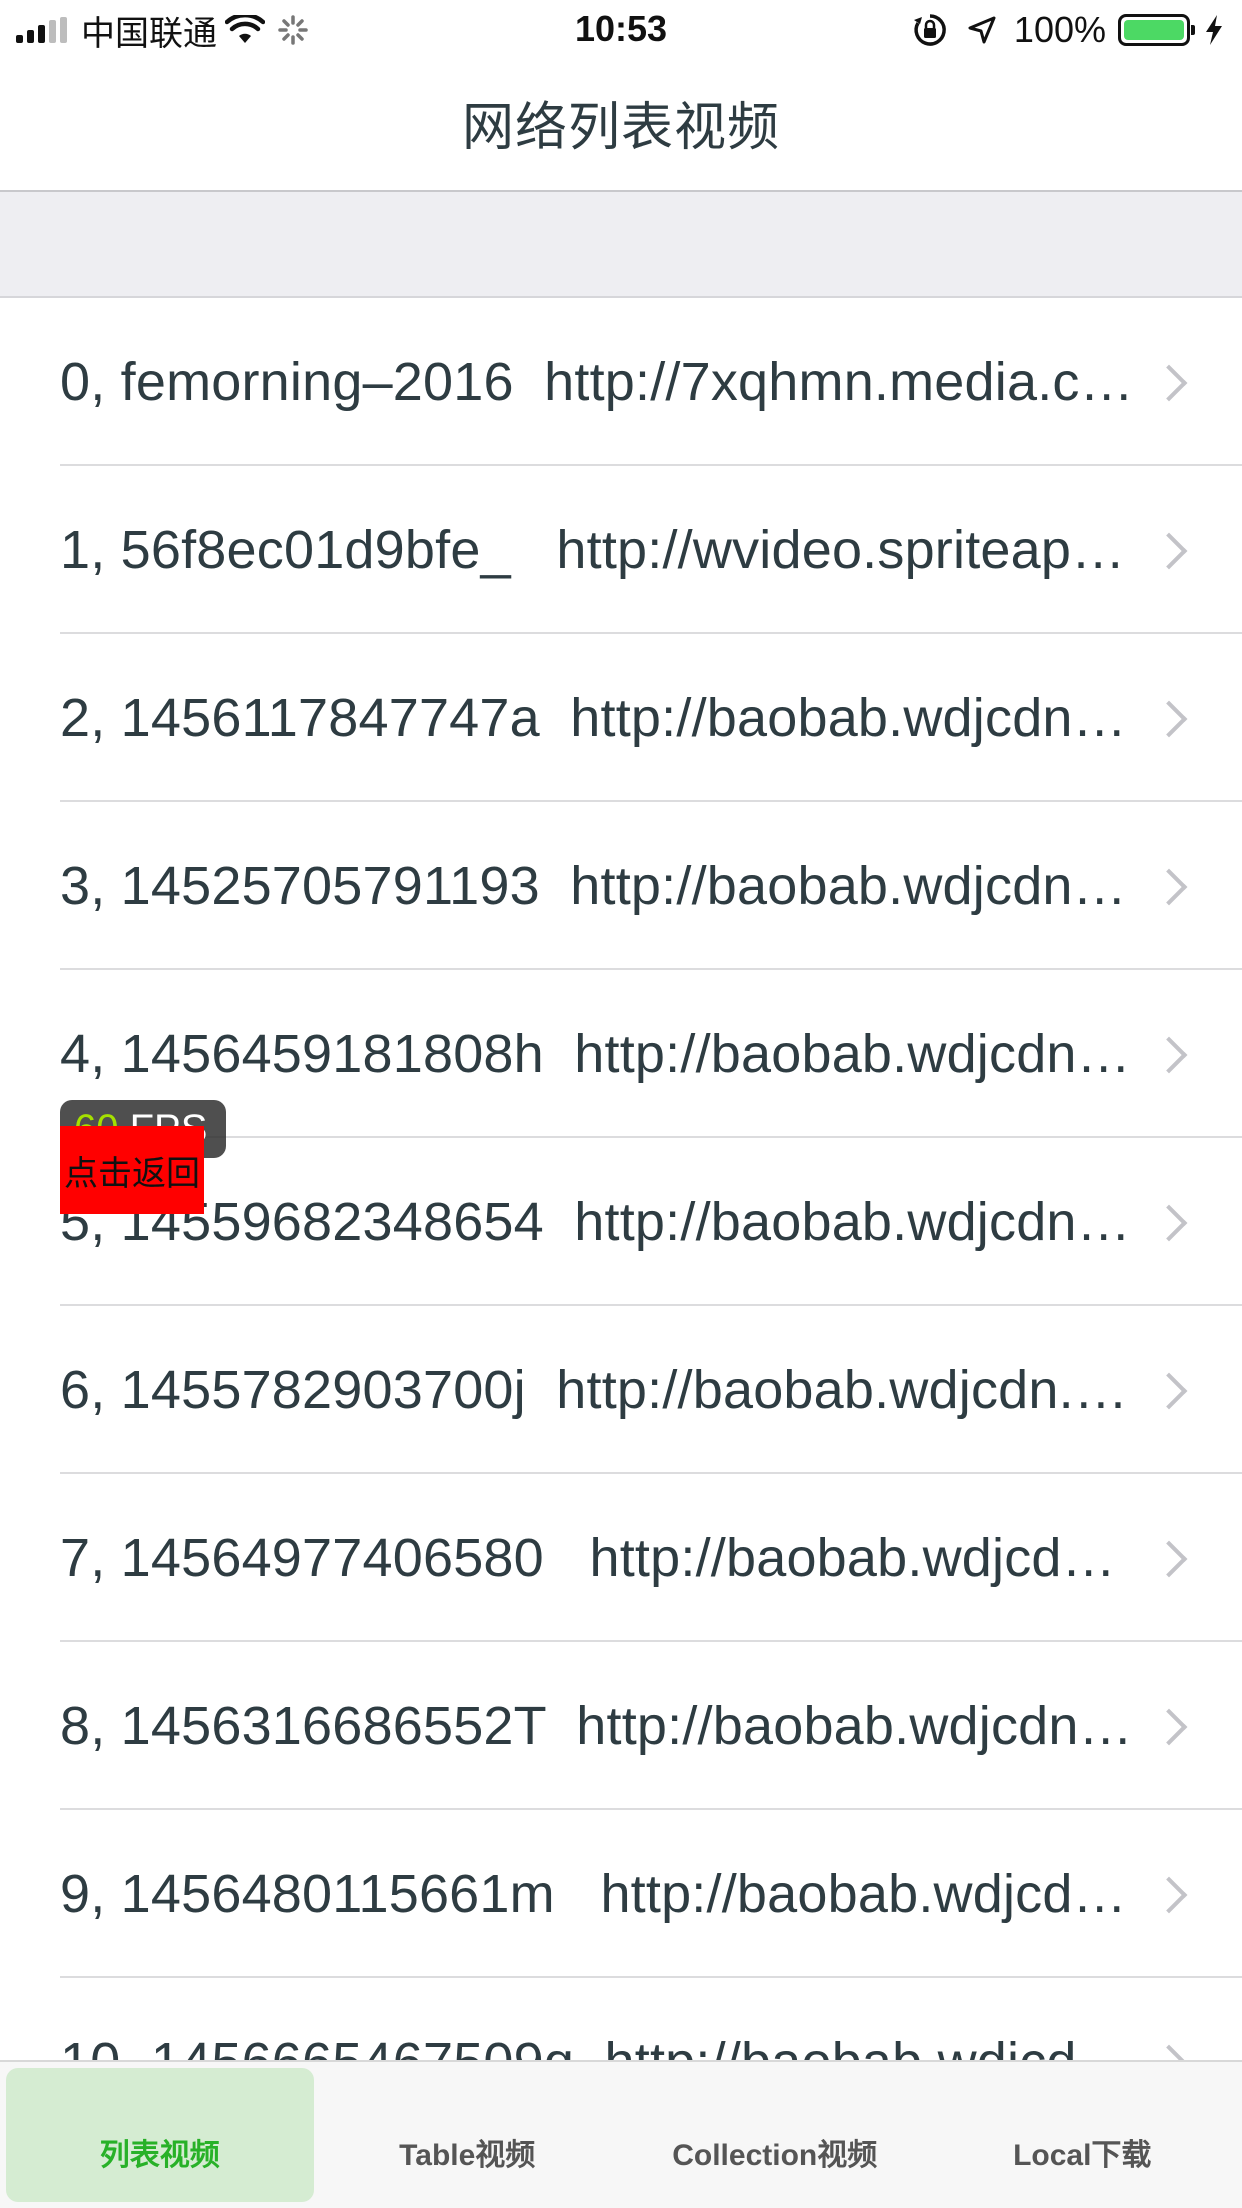  Describe the element at coordinates (982, 30) in the screenshot. I see `location-arrow-icon` at that location.